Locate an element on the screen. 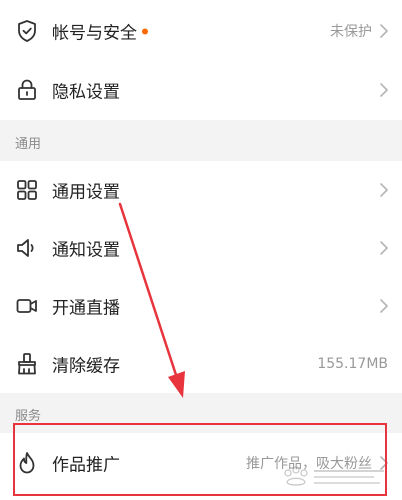 This screenshot has height=500, width=402. clear-cache-row: 清除缓存 155.17MB is located at coordinates (201, 364).